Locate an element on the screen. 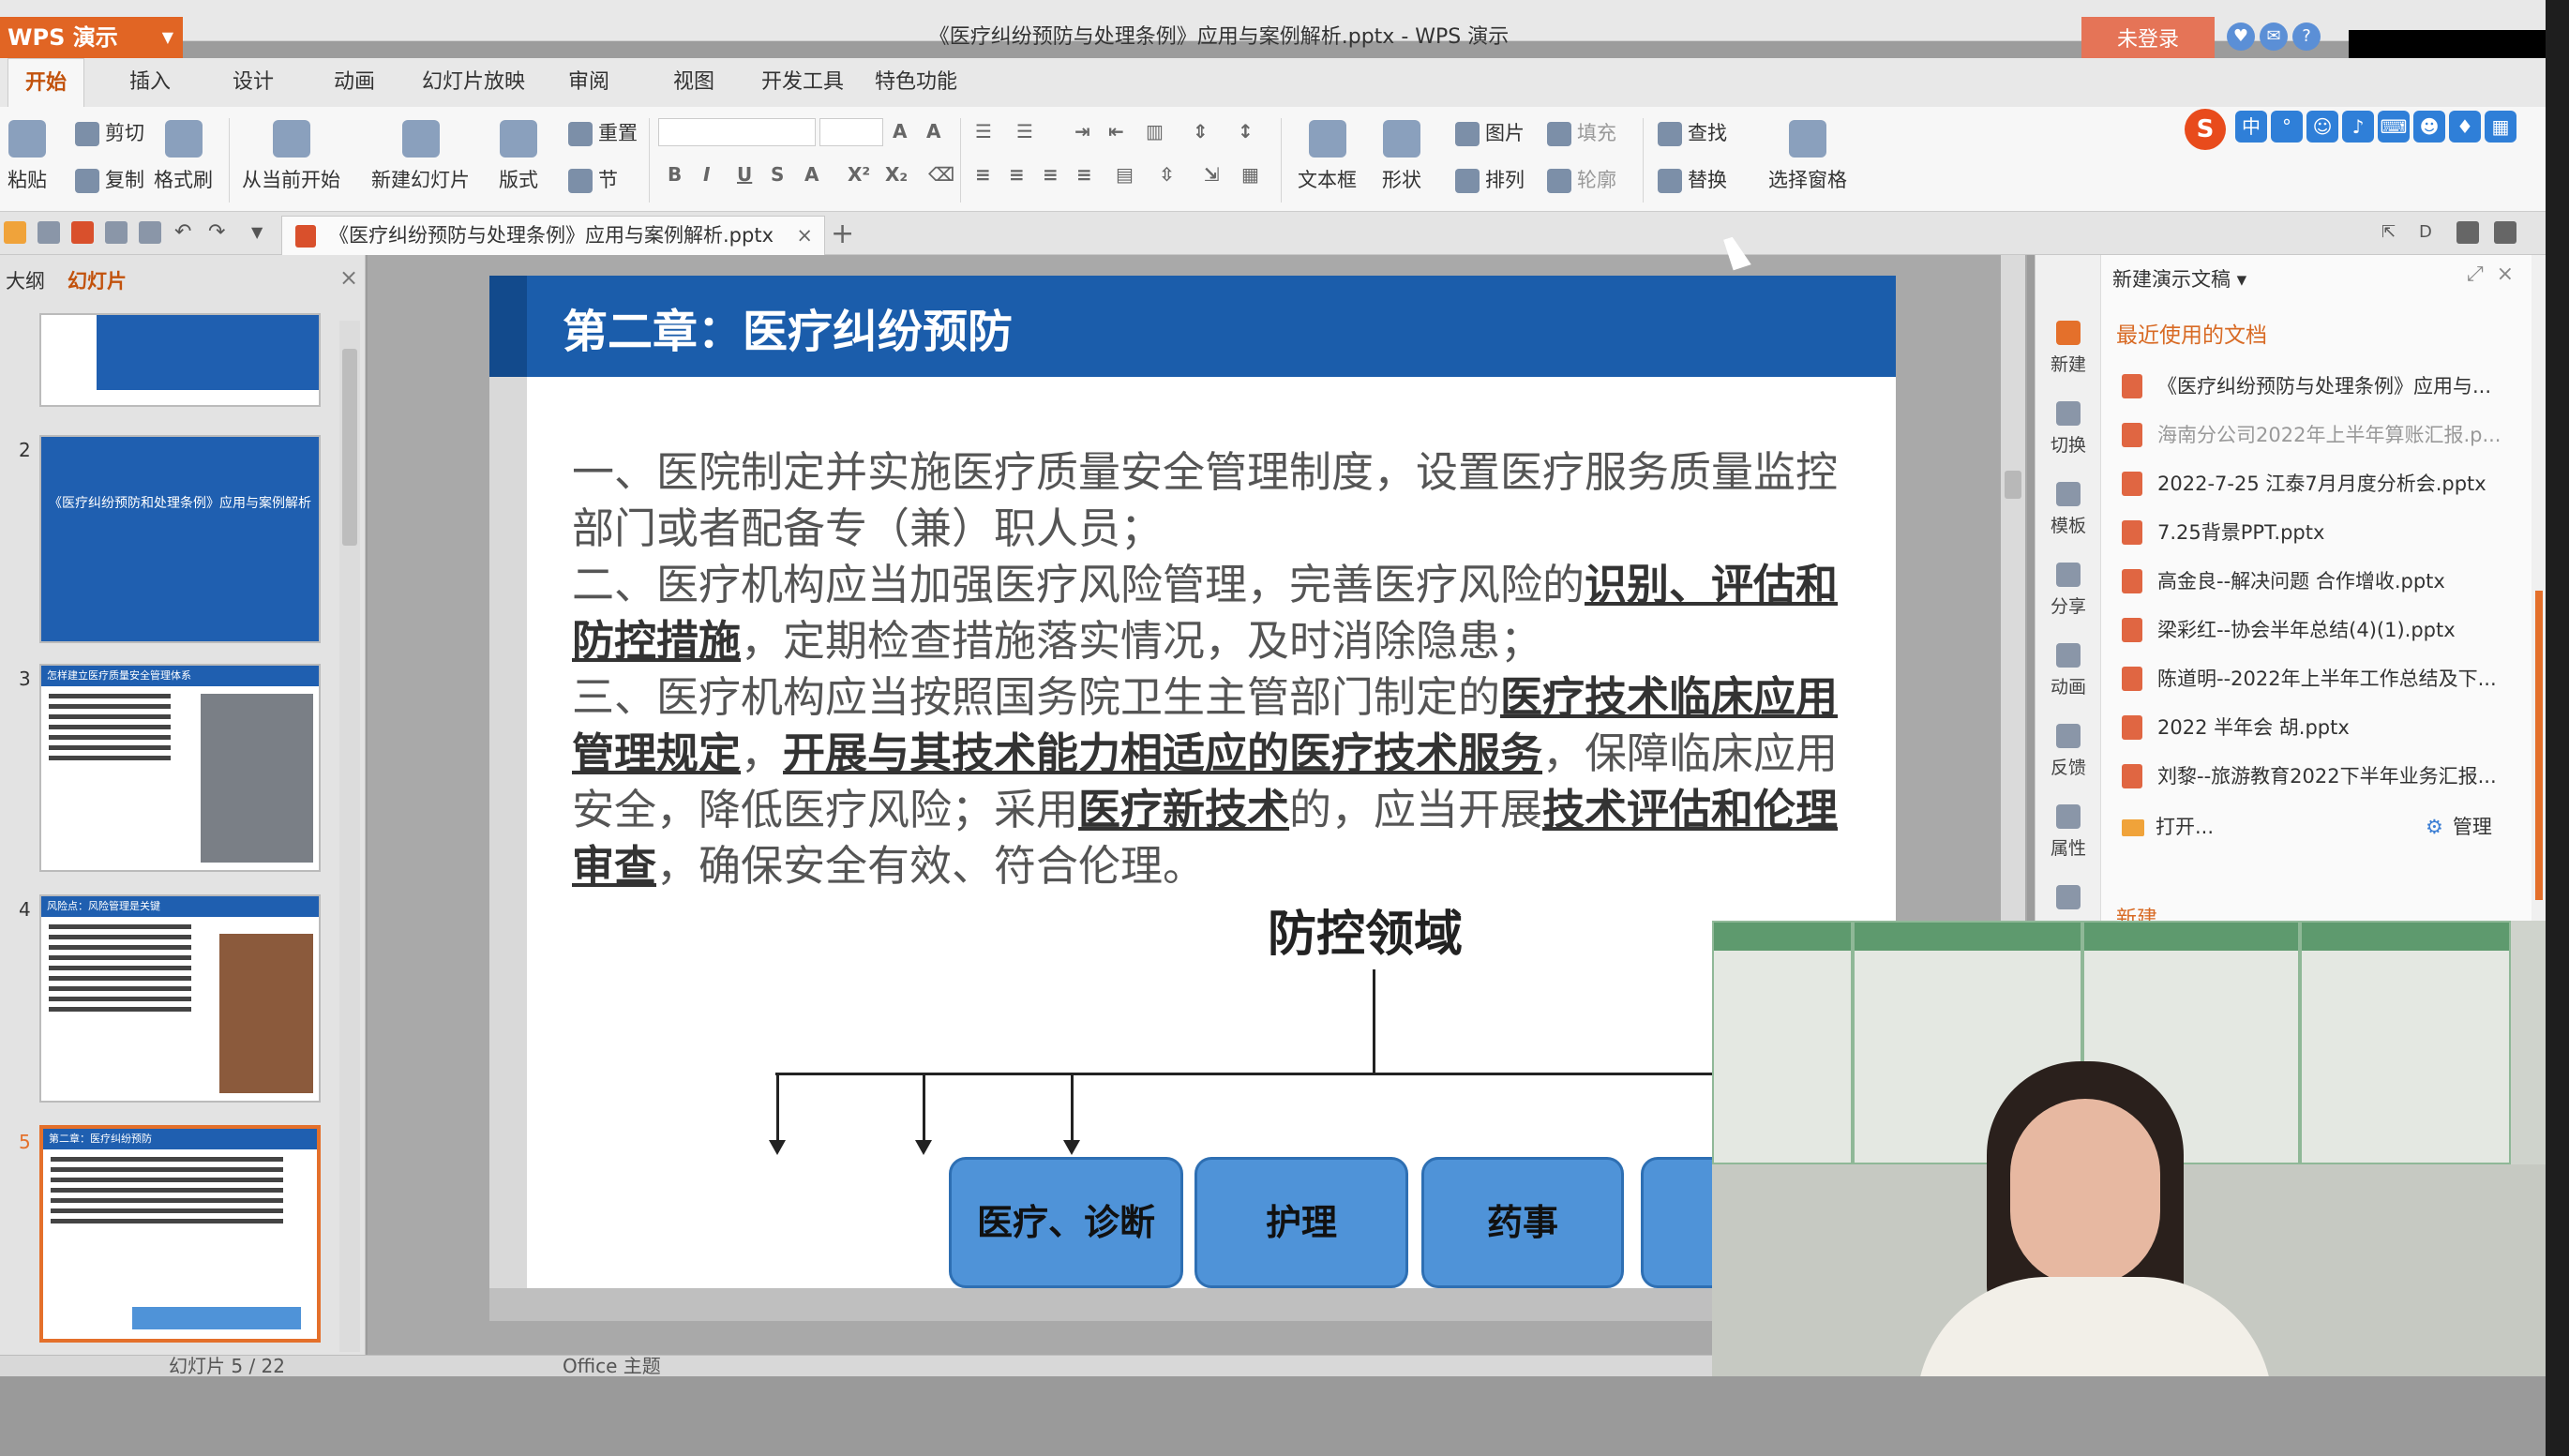 Image resolution: width=2569 pixels, height=1456 pixels. tab-review: 审阅 is located at coordinates (588, 82).